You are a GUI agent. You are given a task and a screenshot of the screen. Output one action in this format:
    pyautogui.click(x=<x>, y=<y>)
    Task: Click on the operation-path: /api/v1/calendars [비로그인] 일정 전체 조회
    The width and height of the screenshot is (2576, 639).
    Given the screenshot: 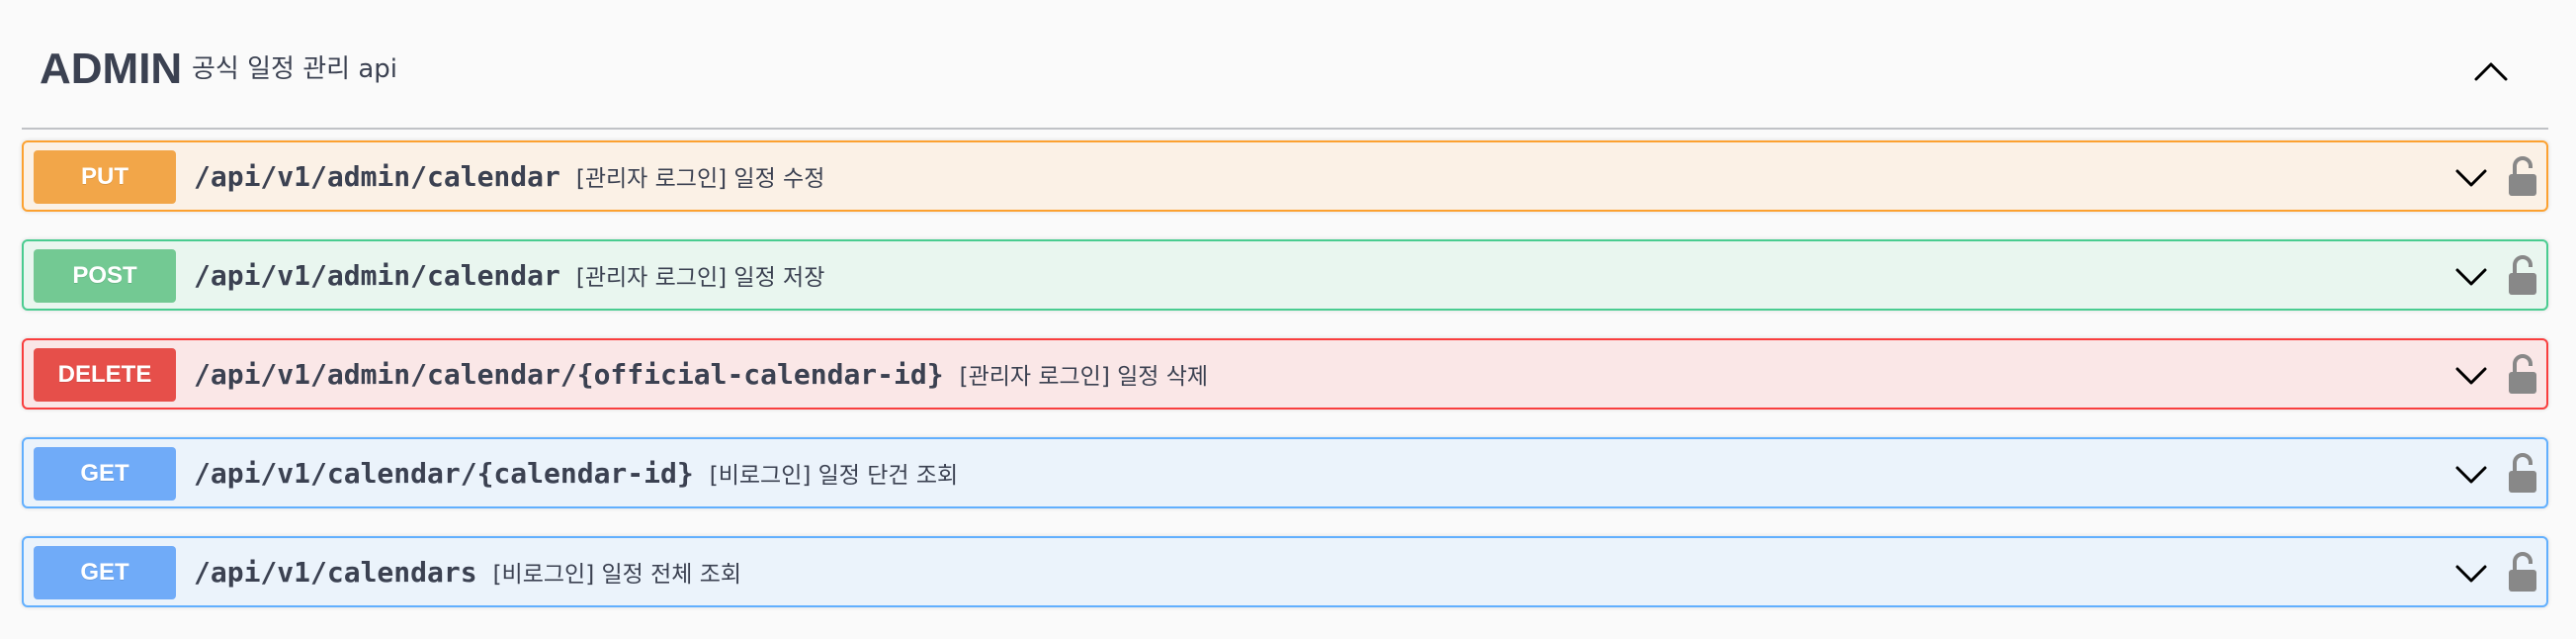 What is the action you would take?
    pyautogui.click(x=467, y=573)
    